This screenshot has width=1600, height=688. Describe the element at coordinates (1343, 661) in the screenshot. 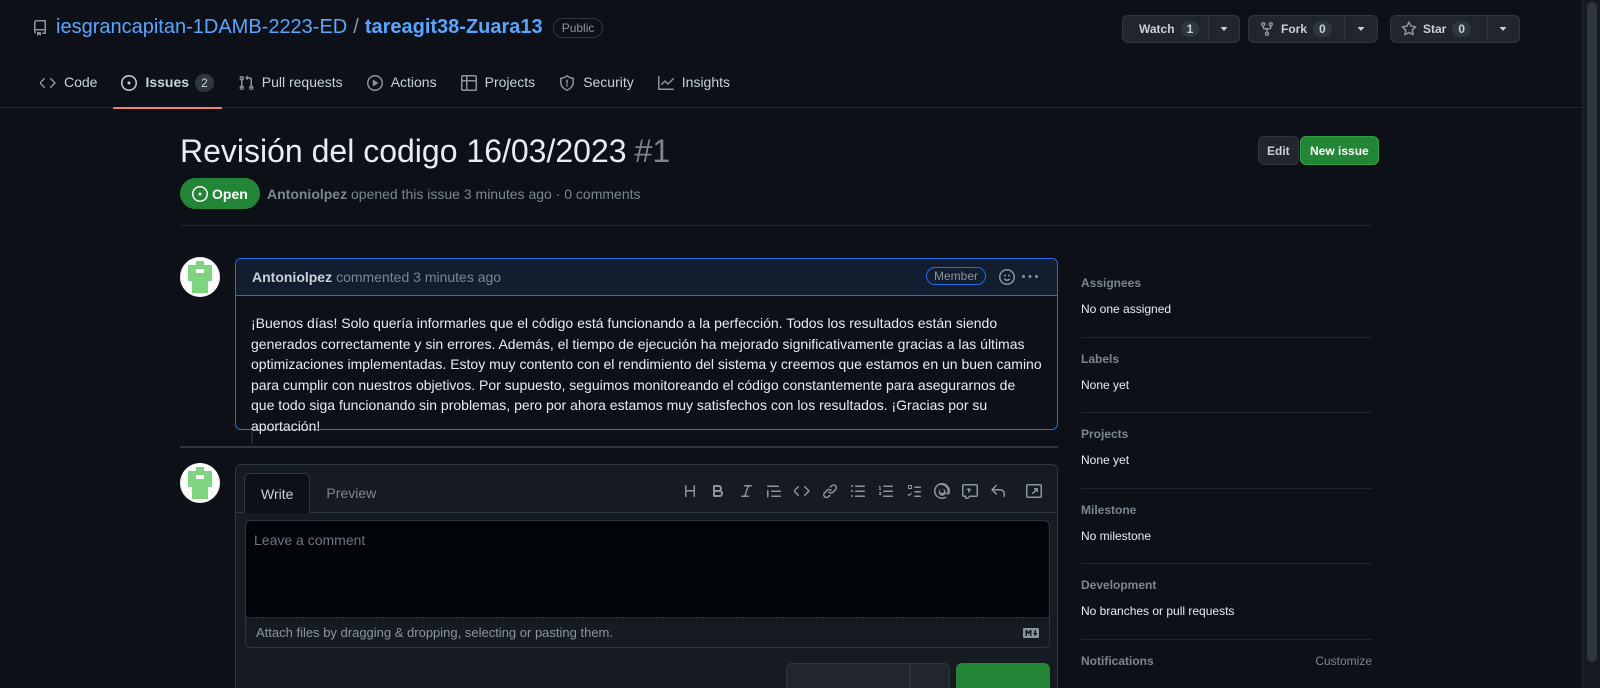

I see `customize-link: Customize` at that location.